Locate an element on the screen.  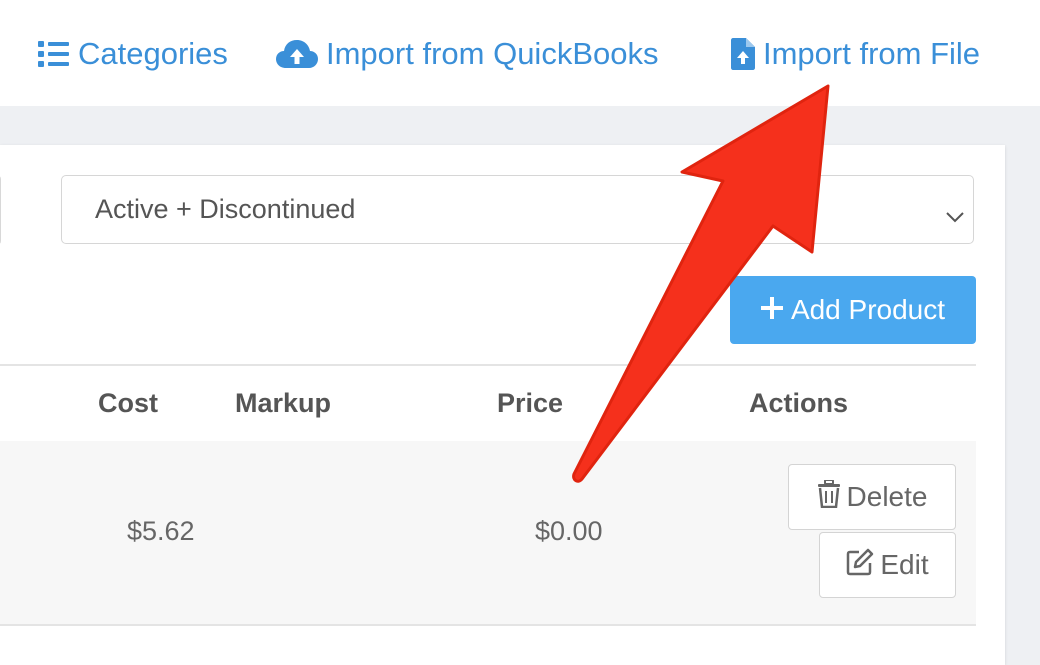
import-from-file-link: Import from File is located at coordinates (855, 54).